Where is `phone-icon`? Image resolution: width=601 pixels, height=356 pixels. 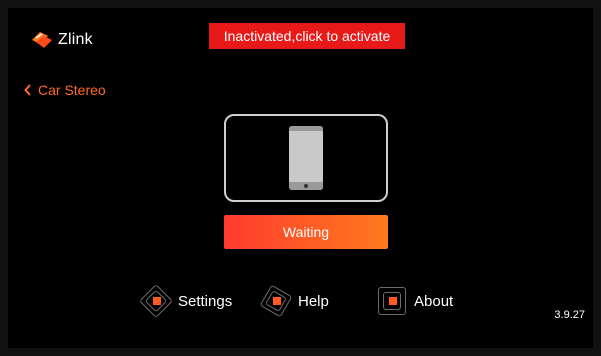 phone-icon is located at coordinates (306, 158).